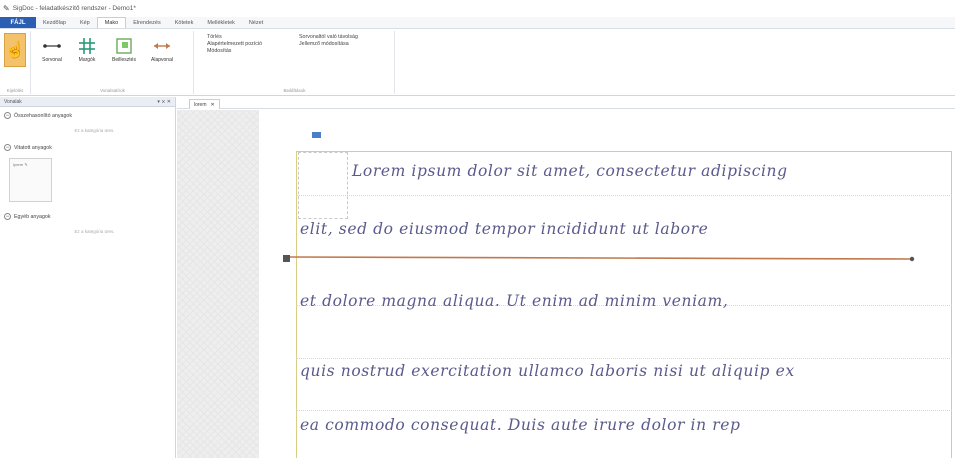  I want to click on select-tool-button: ☝, so click(15, 50).